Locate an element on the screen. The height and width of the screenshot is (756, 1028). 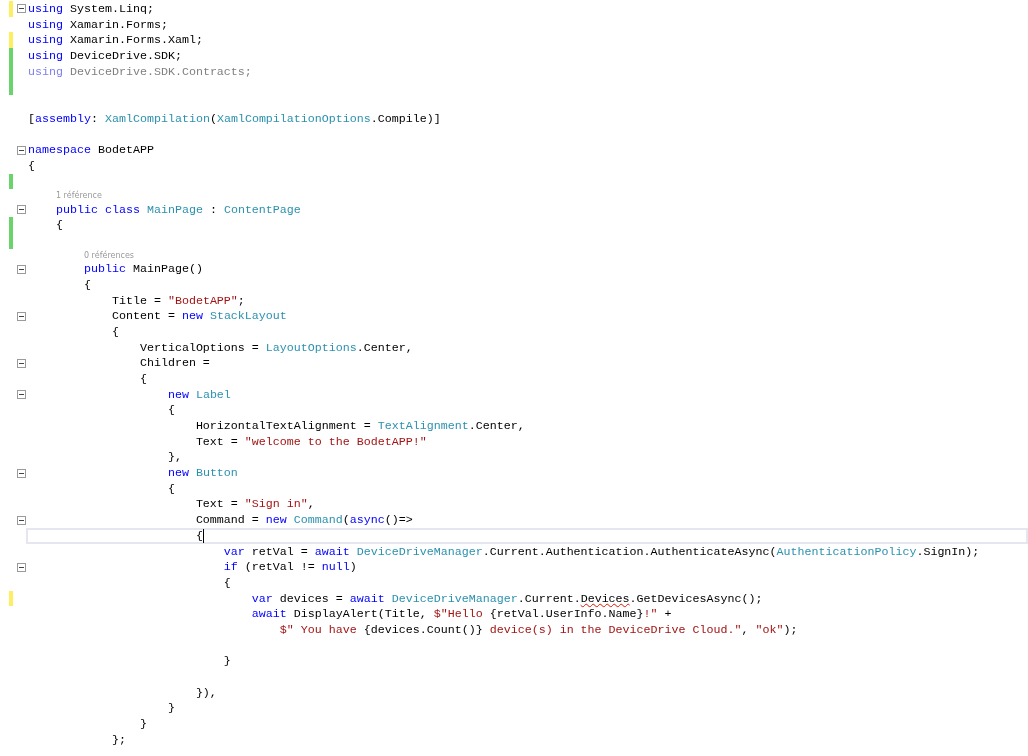
code-line: Command = new Command(async()=> is located at coordinates (303, 520).